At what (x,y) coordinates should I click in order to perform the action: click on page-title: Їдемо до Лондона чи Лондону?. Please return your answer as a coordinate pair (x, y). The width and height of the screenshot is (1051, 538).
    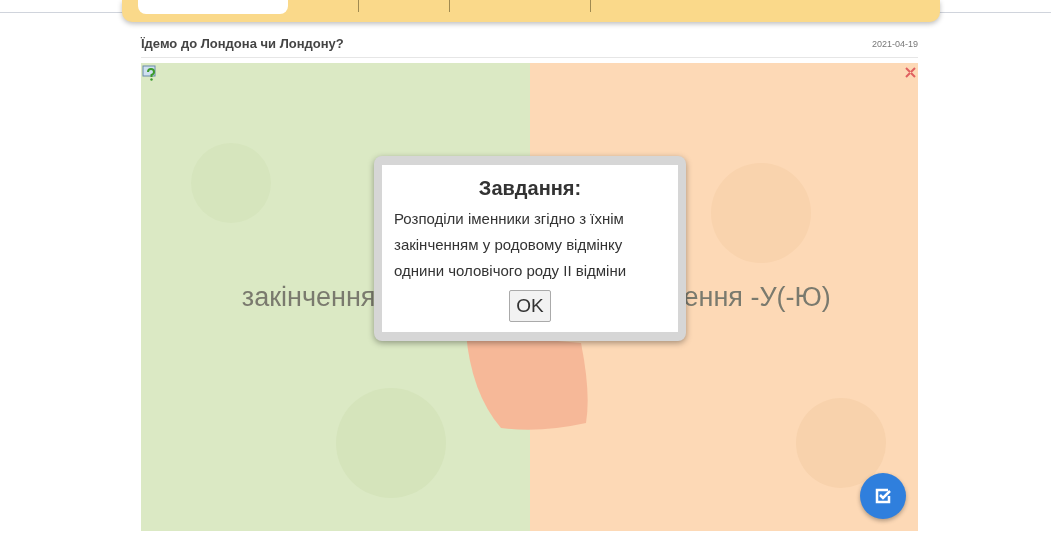
    Looking at the image, I should click on (242, 43).